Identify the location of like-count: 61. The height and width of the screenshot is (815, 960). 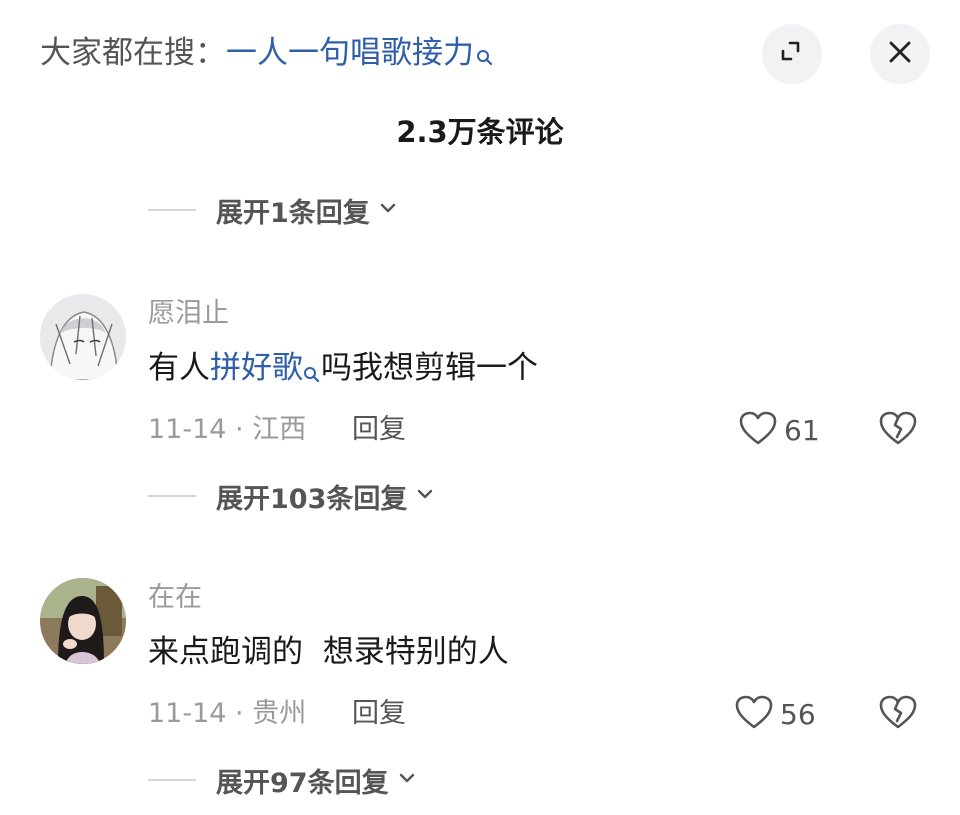
(802, 430).